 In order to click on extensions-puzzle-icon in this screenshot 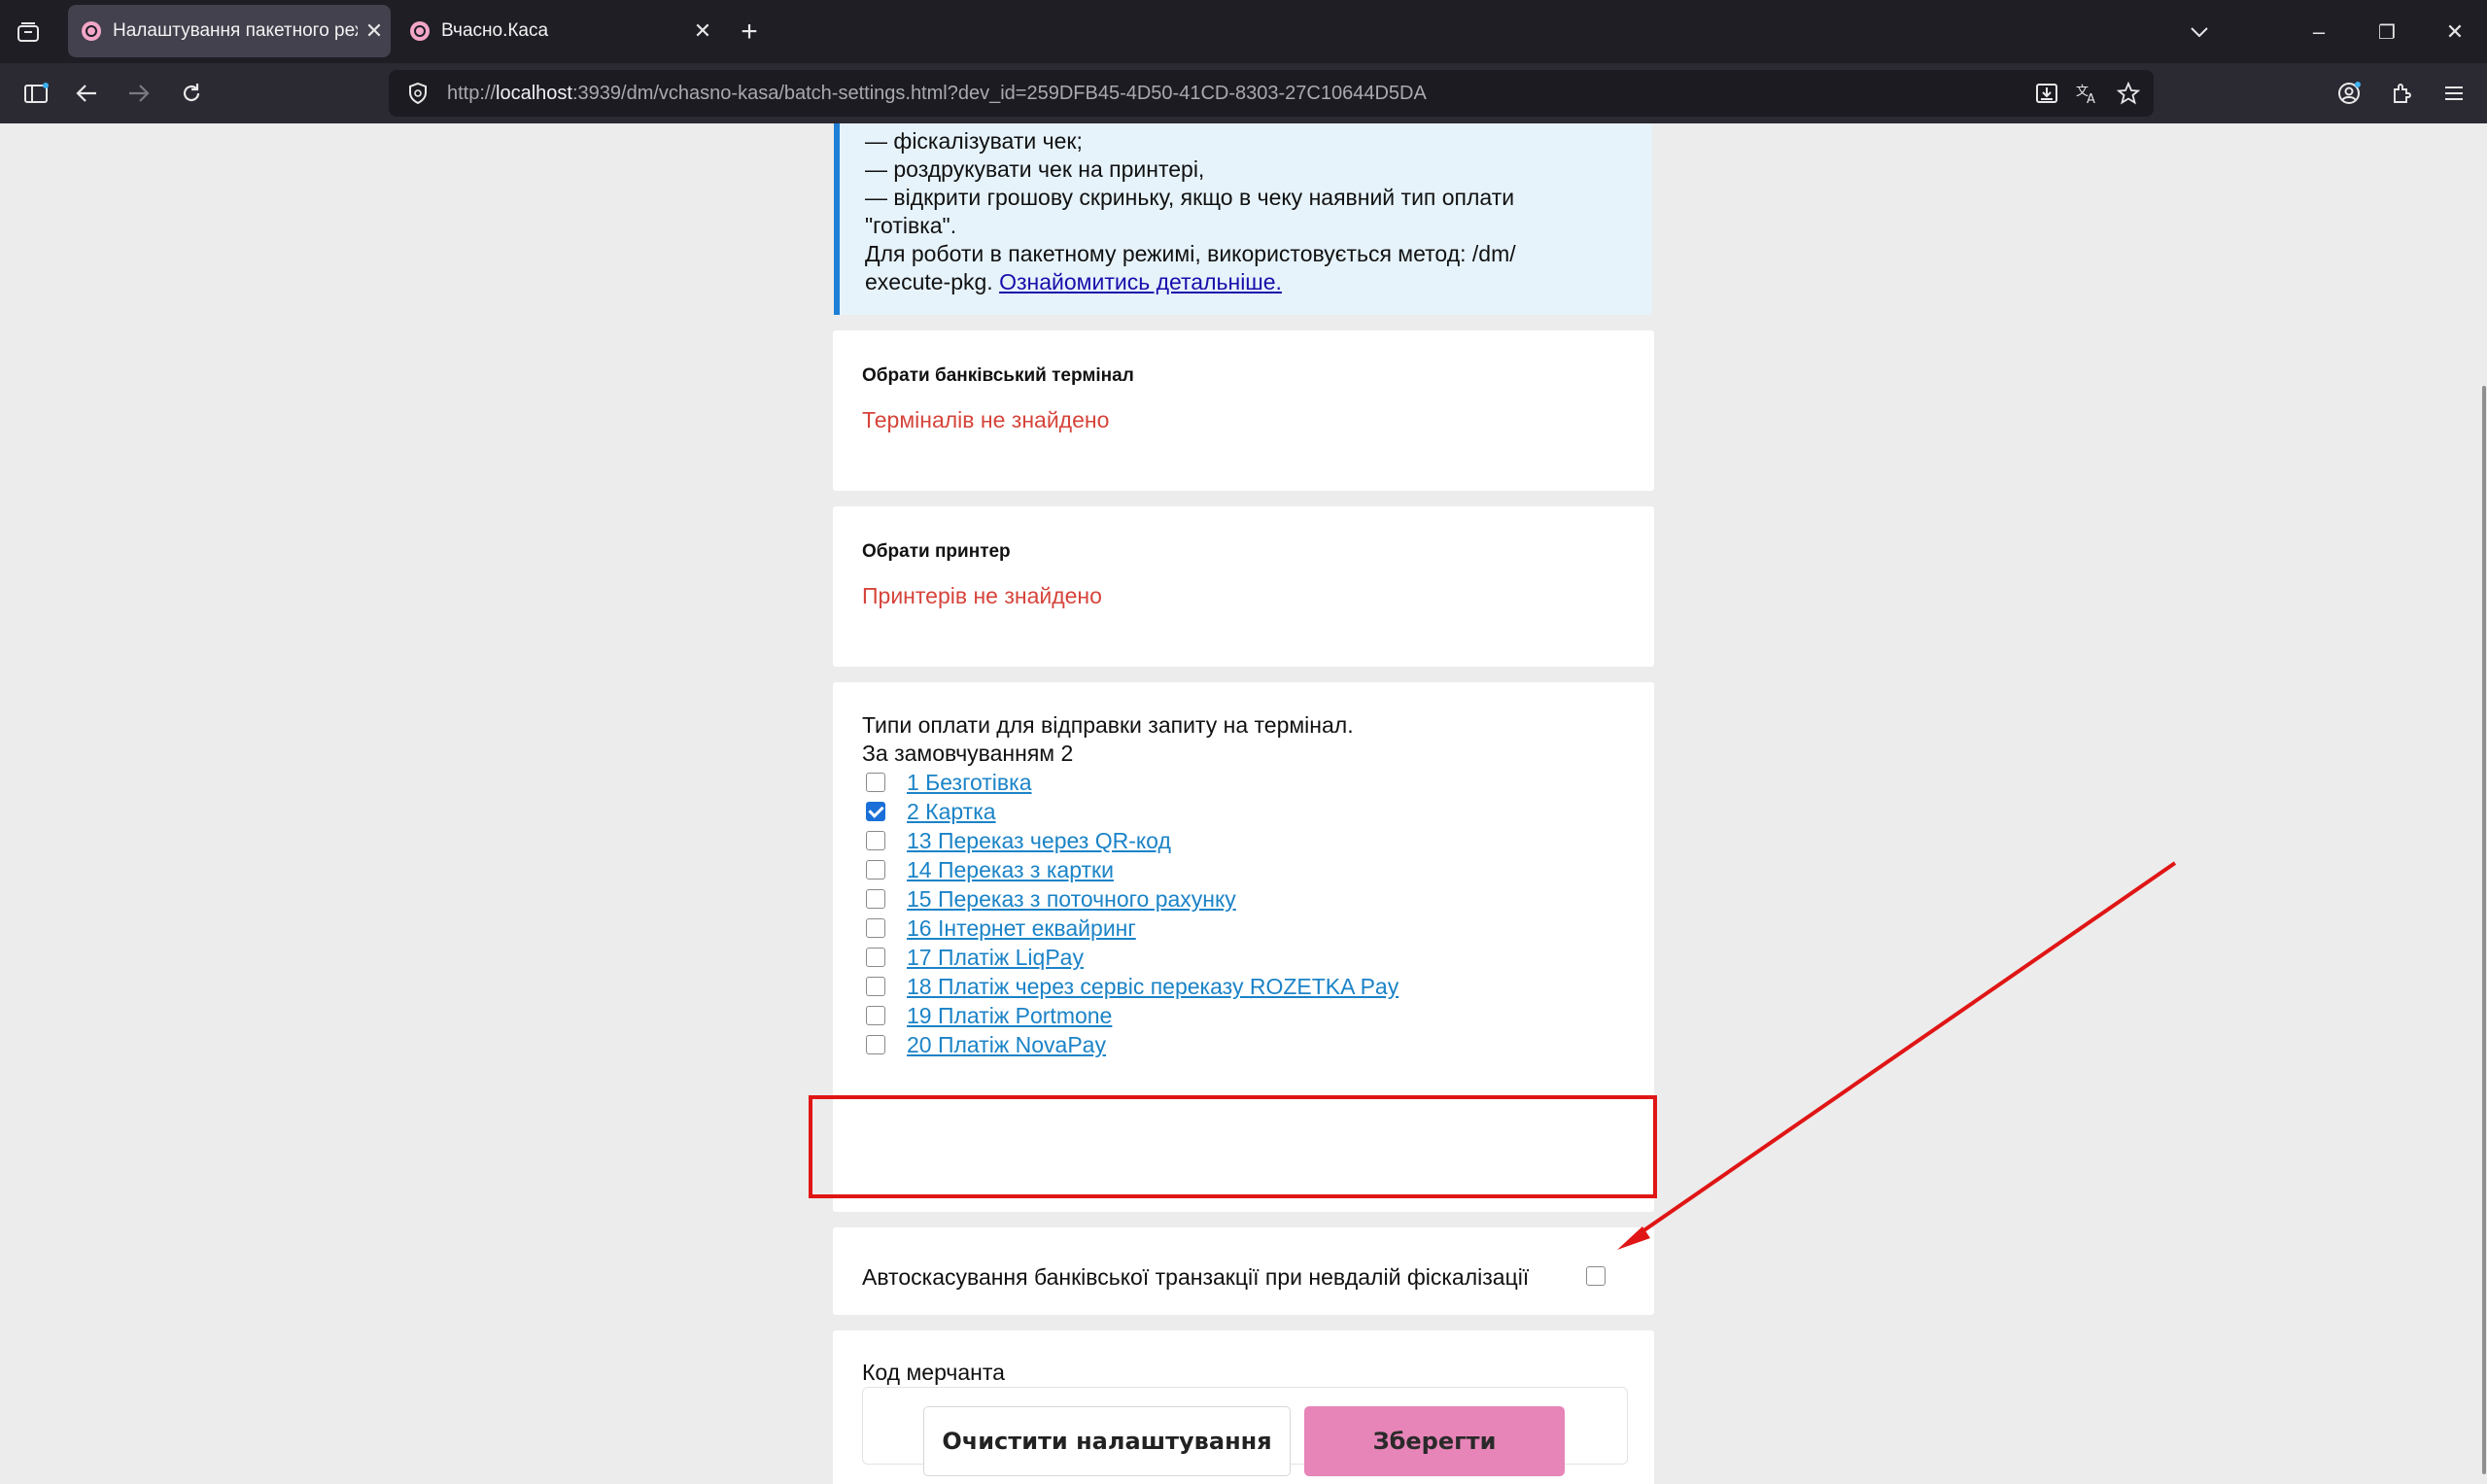, I will do `click(2402, 93)`.